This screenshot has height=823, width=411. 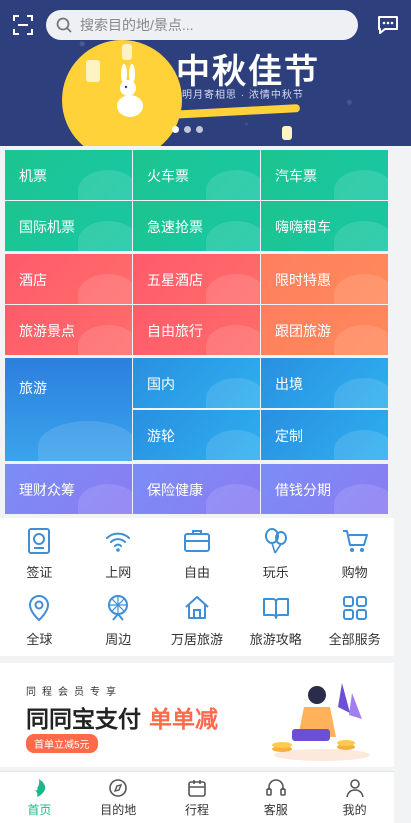 What do you see at coordinates (324, 330) in the screenshot?
I see `group-tour-tile: 跟团旅游` at bounding box center [324, 330].